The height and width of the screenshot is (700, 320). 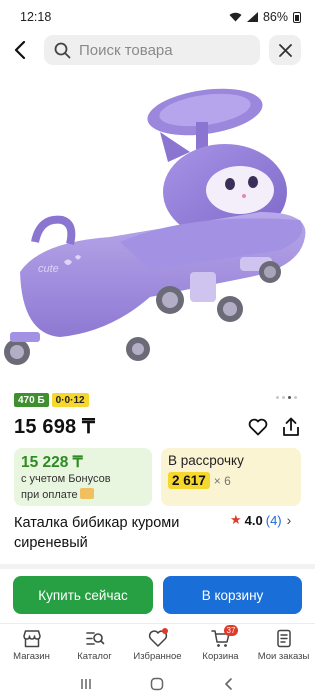 I want to click on shop-icon, so click(x=31, y=639).